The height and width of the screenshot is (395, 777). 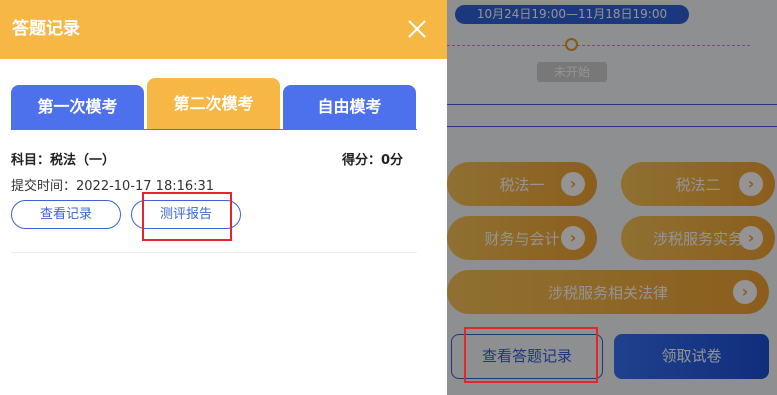 What do you see at coordinates (46, 29) in the screenshot?
I see `modal-title: 答题记录` at bounding box center [46, 29].